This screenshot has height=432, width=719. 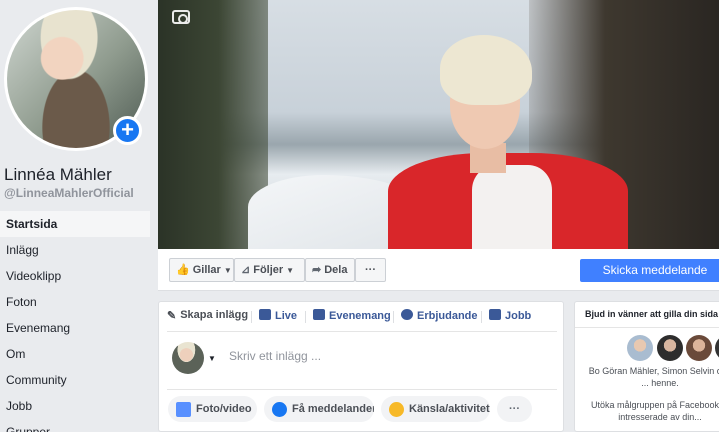 What do you see at coordinates (183, 270) in the screenshot?
I see `thumbs-up-icon: 👍` at bounding box center [183, 270].